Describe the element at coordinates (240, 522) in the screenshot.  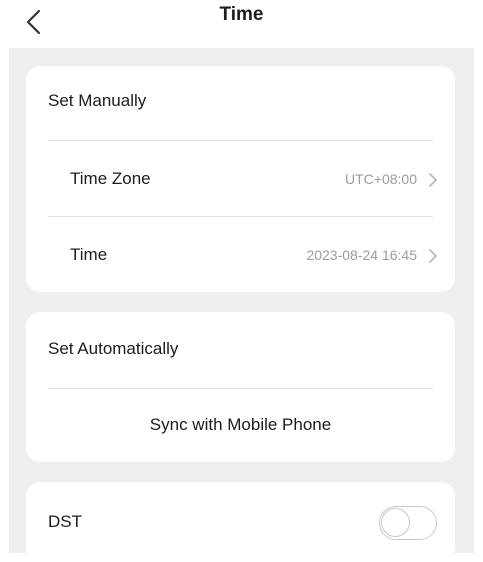
I see `dst-card: DST` at that location.